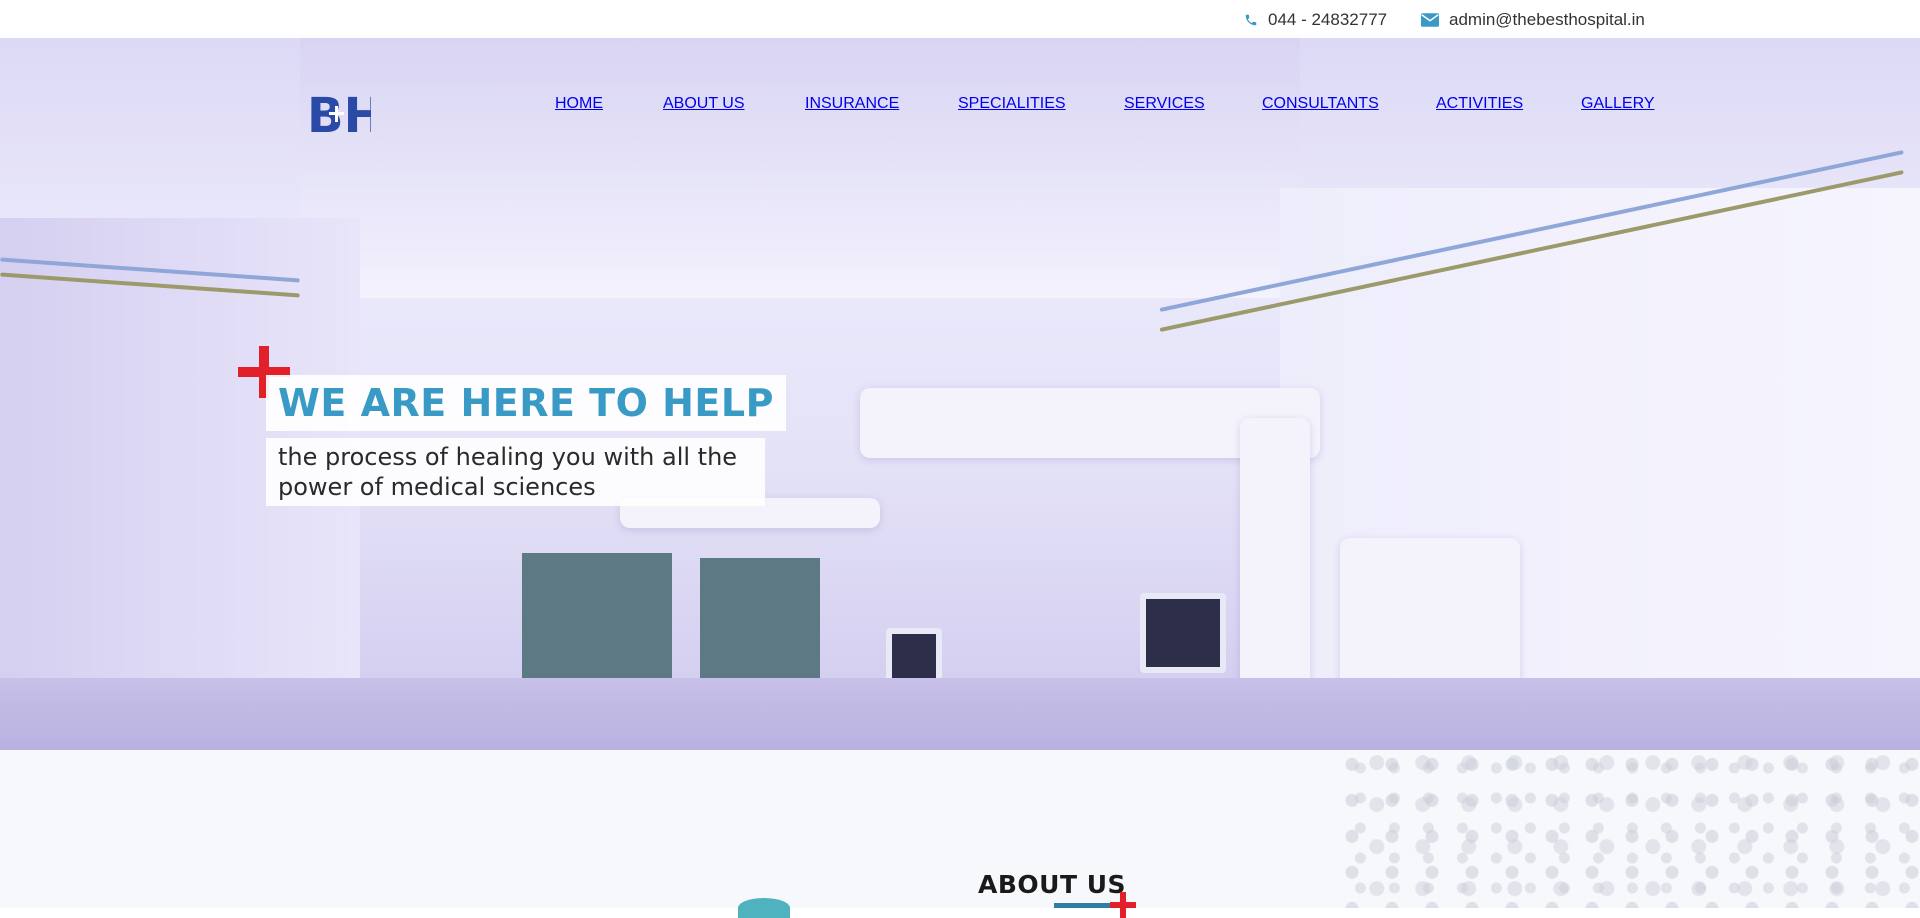 This screenshot has width=1920, height=918. I want to click on about-title-underline, so click(1082, 905).